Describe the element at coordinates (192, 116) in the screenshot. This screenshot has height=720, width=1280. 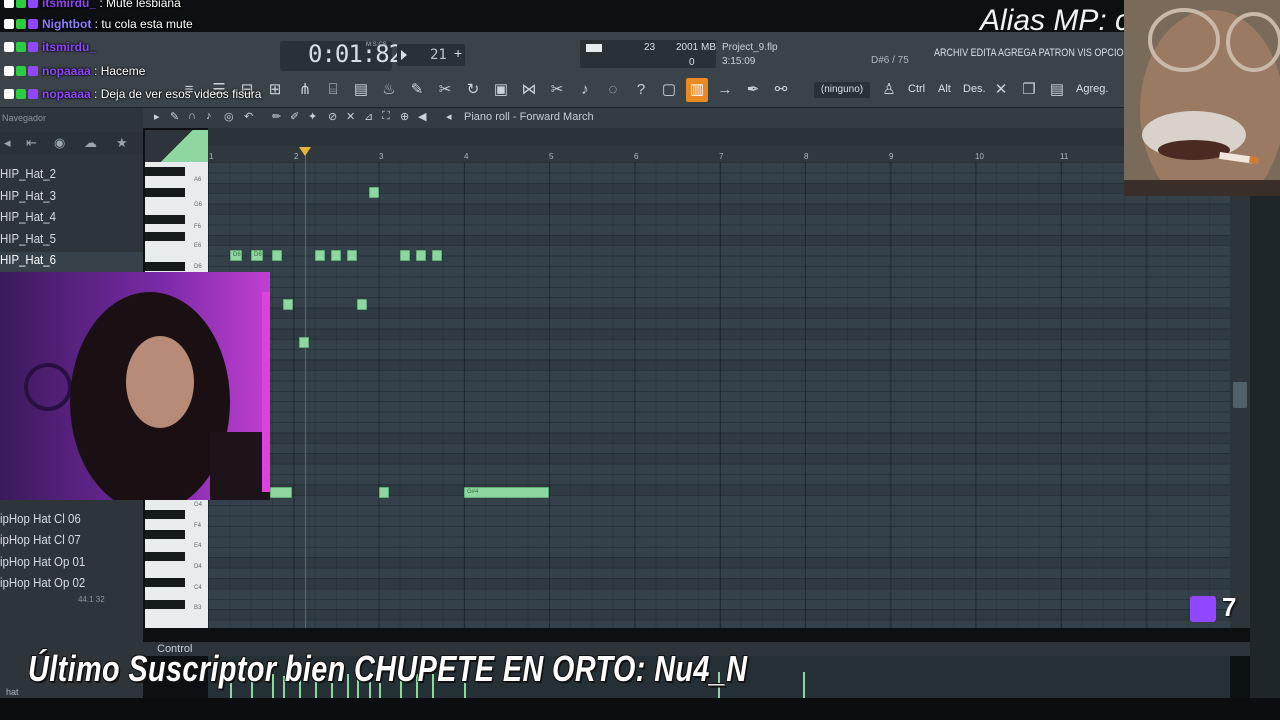
I see `magnet-icon: ∩` at that location.